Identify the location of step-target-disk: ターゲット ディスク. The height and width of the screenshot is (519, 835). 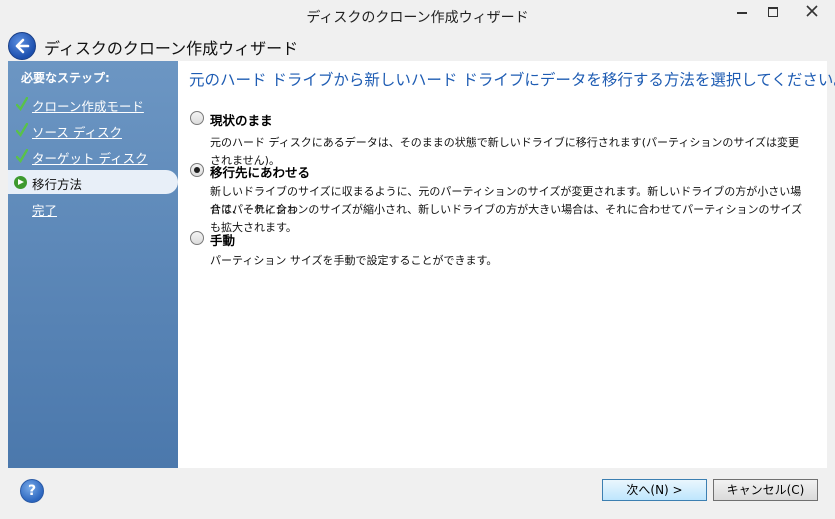
(93, 156).